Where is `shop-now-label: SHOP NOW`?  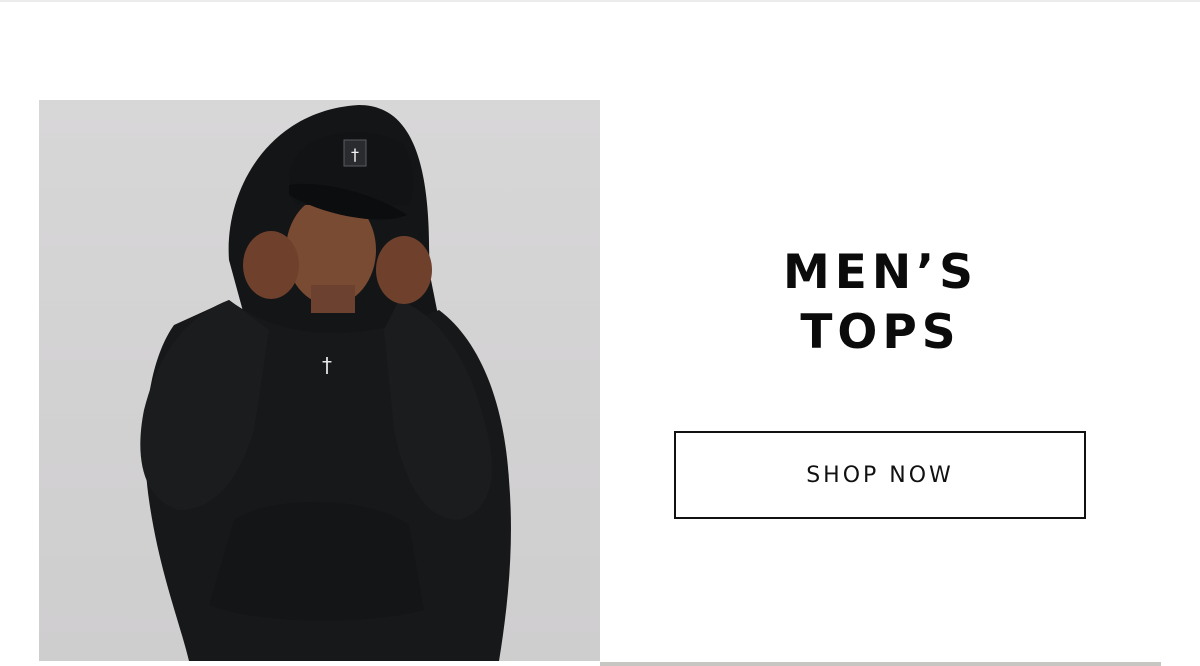
shop-now-label: SHOP NOW is located at coordinates (880, 475).